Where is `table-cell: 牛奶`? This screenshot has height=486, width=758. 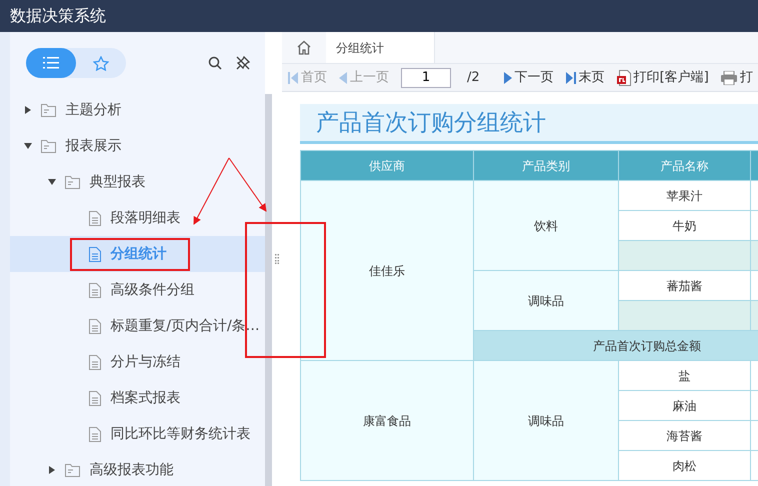 table-cell: 牛奶 is located at coordinates (684, 225).